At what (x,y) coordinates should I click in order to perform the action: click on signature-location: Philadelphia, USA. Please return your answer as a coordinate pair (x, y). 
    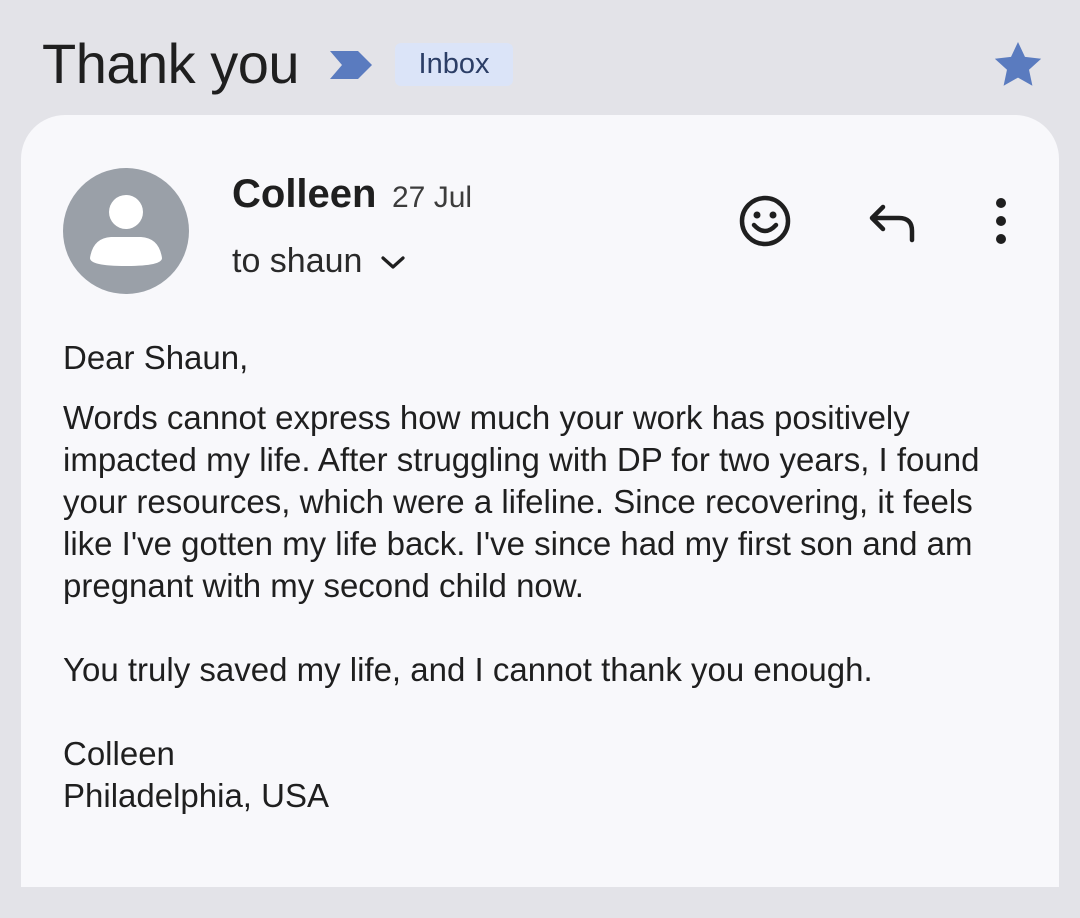
    Looking at the image, I should click on (196, 795).